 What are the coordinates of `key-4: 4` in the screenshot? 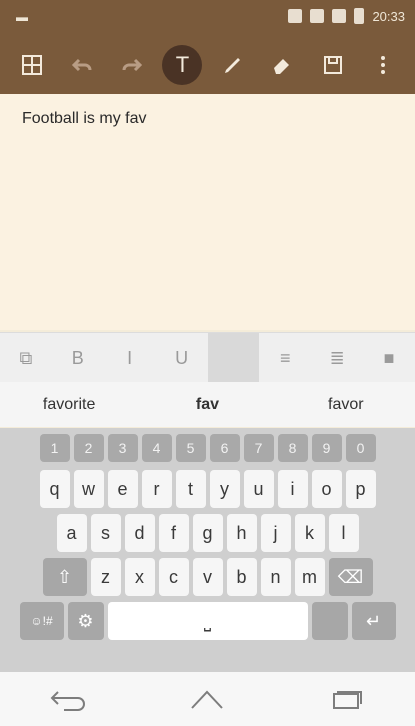 It's located at (156, 448).